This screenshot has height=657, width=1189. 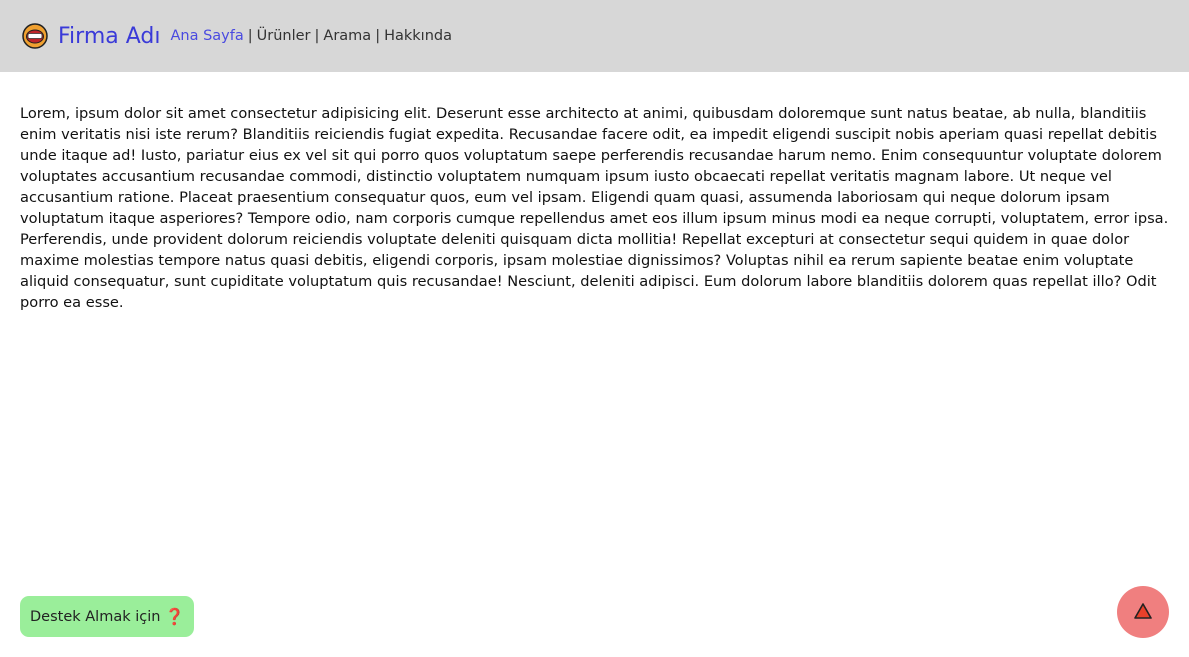 What do you see at coordinates (206, 36) in the screenshot?
I see `nav-link-home: Ana Sayfa` at bounding box center [206, 36].